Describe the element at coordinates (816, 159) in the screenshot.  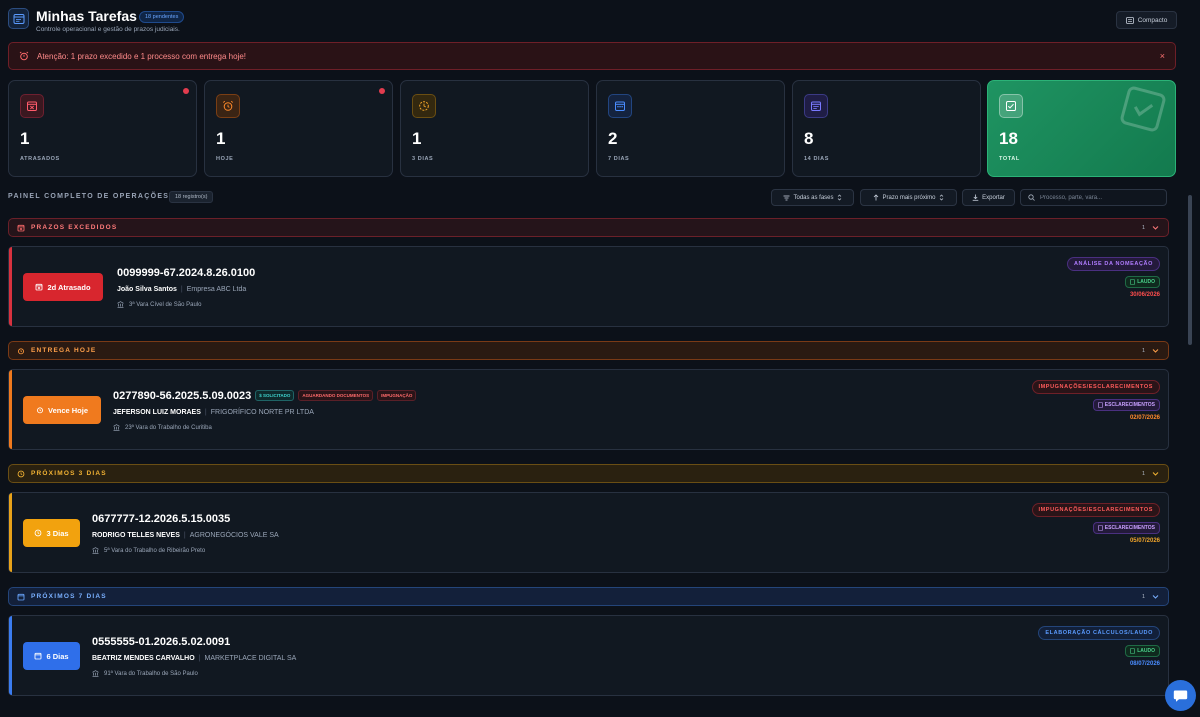
I see `stat-label: 14 DIAS` at that location.